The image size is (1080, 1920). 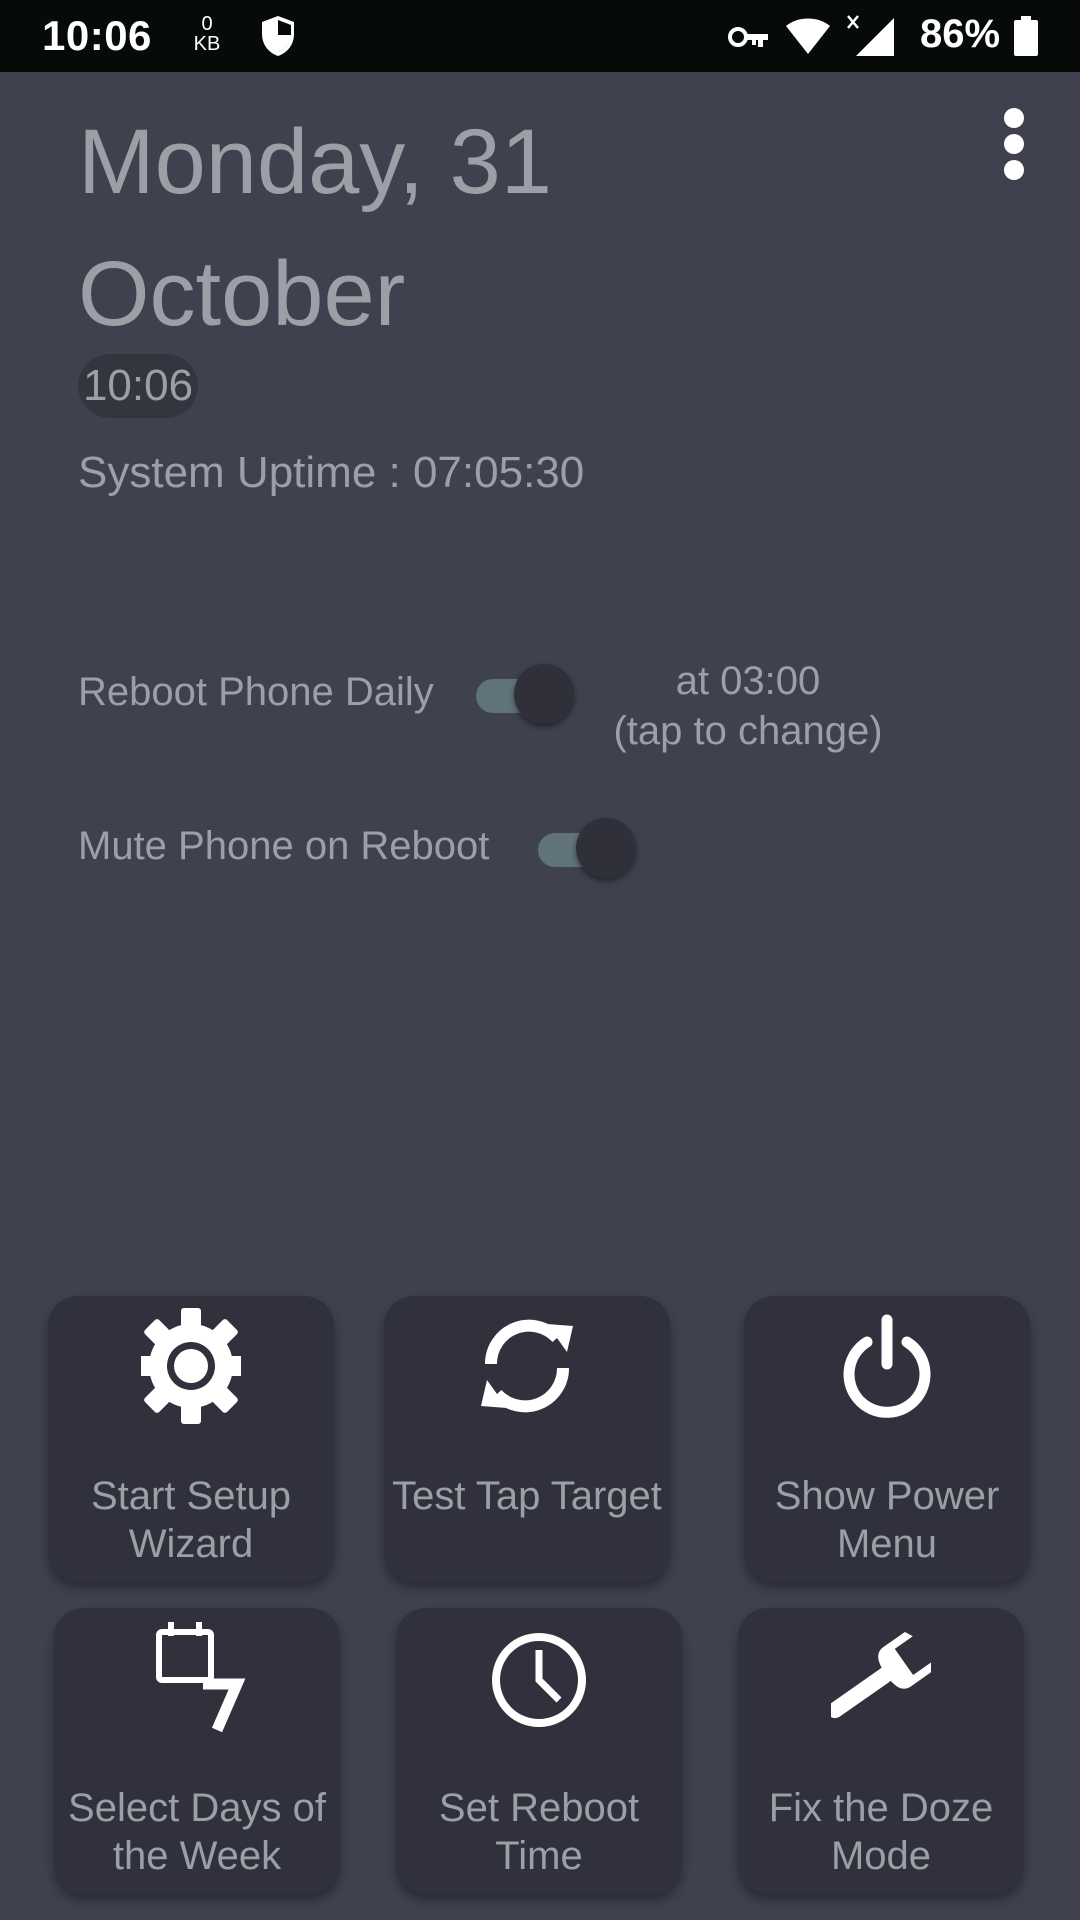 What do you see at coordinates (748, 731) in the screenshot?
I see `reboot-time-hint: (tap to change)` at bounding box center [748, 731].